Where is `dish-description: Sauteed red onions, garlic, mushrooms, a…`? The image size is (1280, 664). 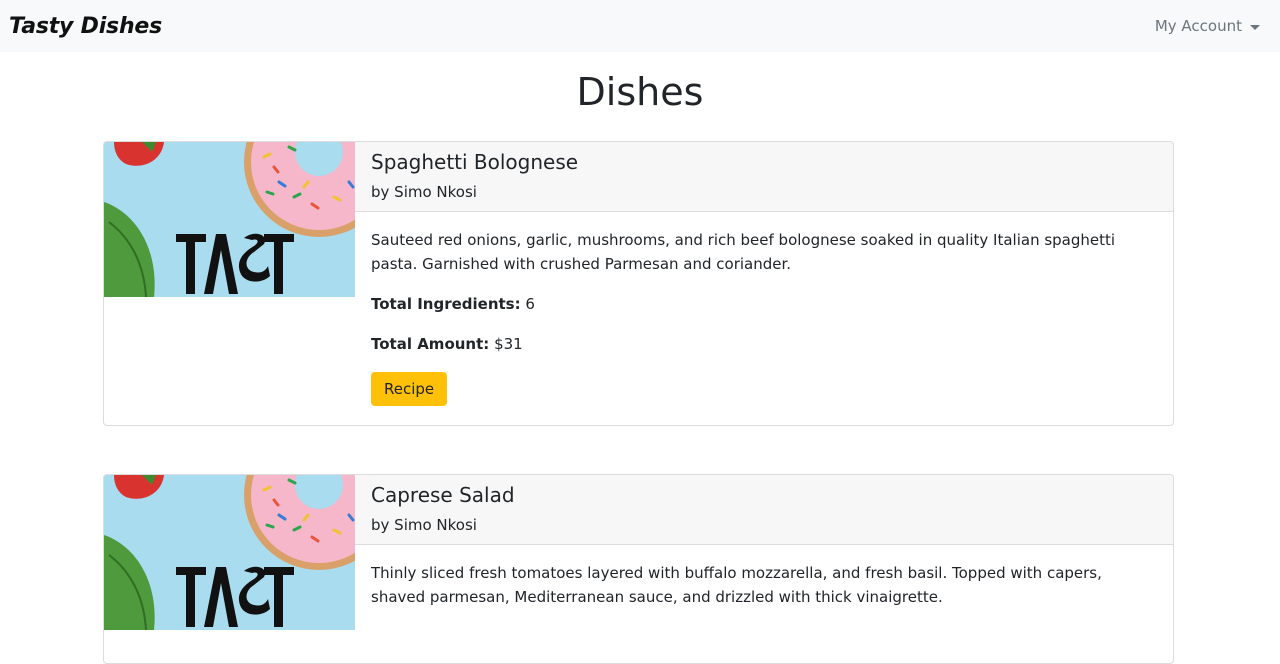 dish-description: Sauteed red onions, garlic, mushrooms, a… is located at coordinates (743, 252).